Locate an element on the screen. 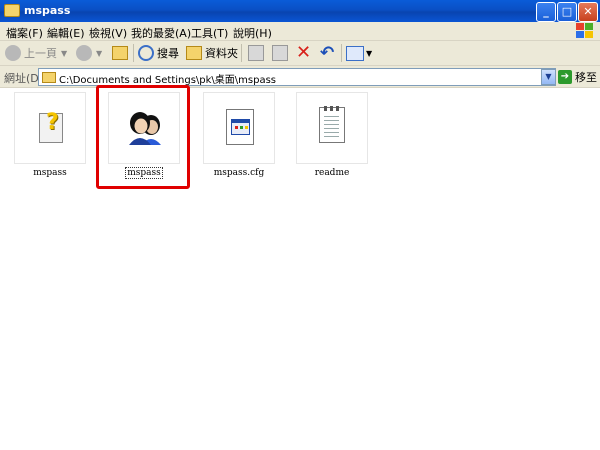 The width and height of the screenshot is (600, 450). folders-icon is located at coordinates (194, 53).